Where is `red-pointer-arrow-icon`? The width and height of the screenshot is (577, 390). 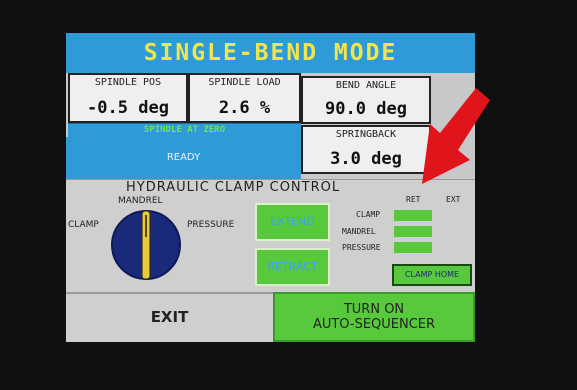 red-pointer-arrow-icon is located at coordinates (456, 136).